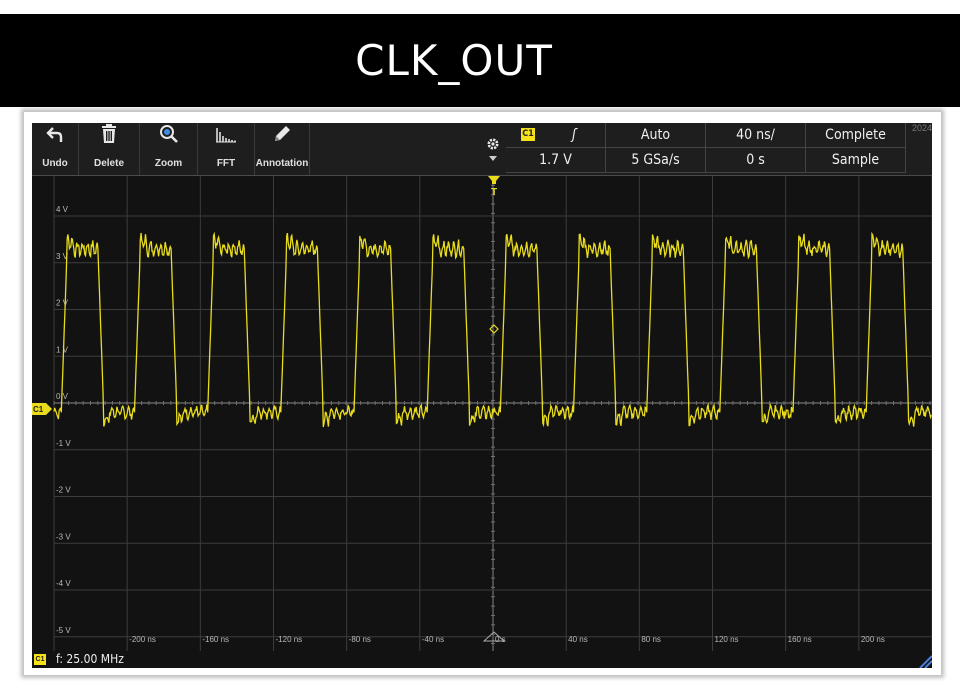  I want to click on y-tick-label: -2 V, so click(63, 490).